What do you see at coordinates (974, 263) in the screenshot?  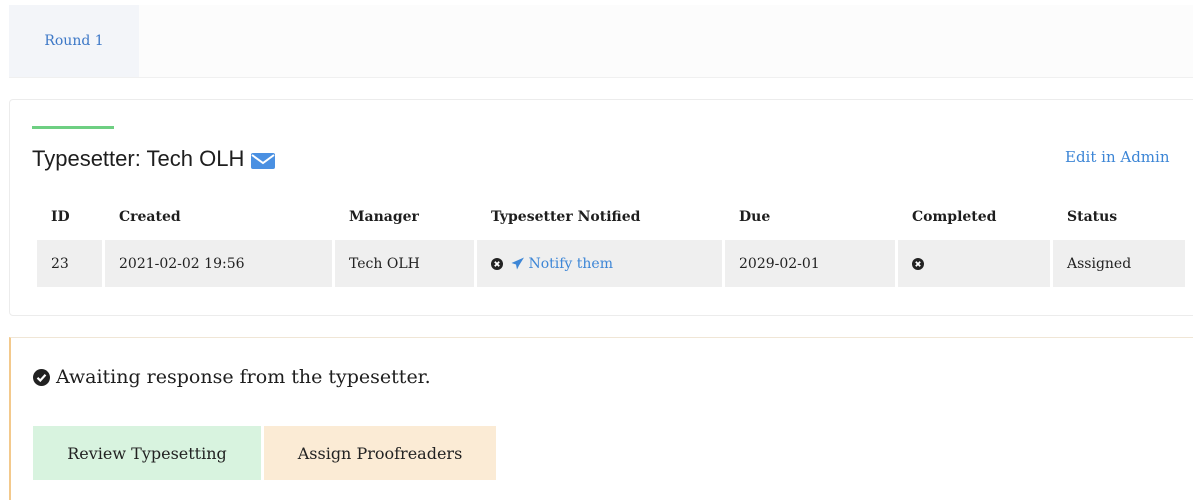 I see `cell-completed` at bounding box center [974, 263].